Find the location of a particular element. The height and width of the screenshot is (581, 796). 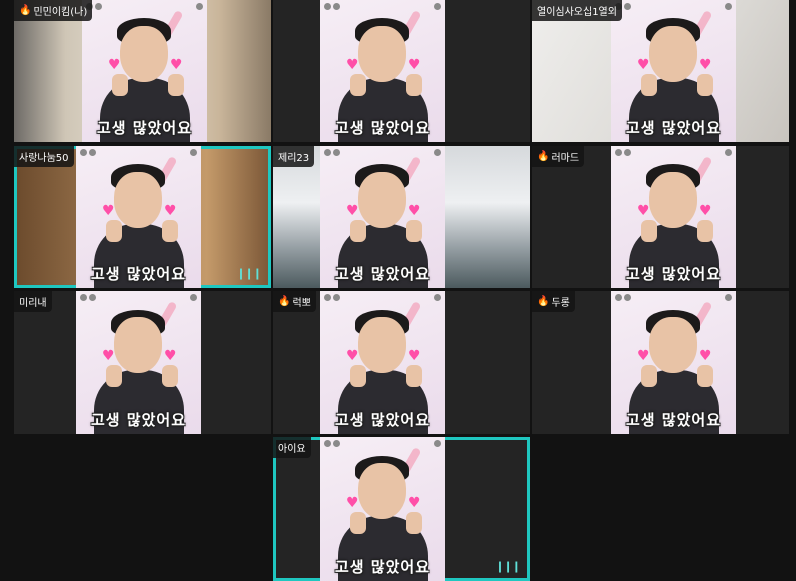

participant-name-label: 사랑나눔50 is located at coordinates (44, 156).